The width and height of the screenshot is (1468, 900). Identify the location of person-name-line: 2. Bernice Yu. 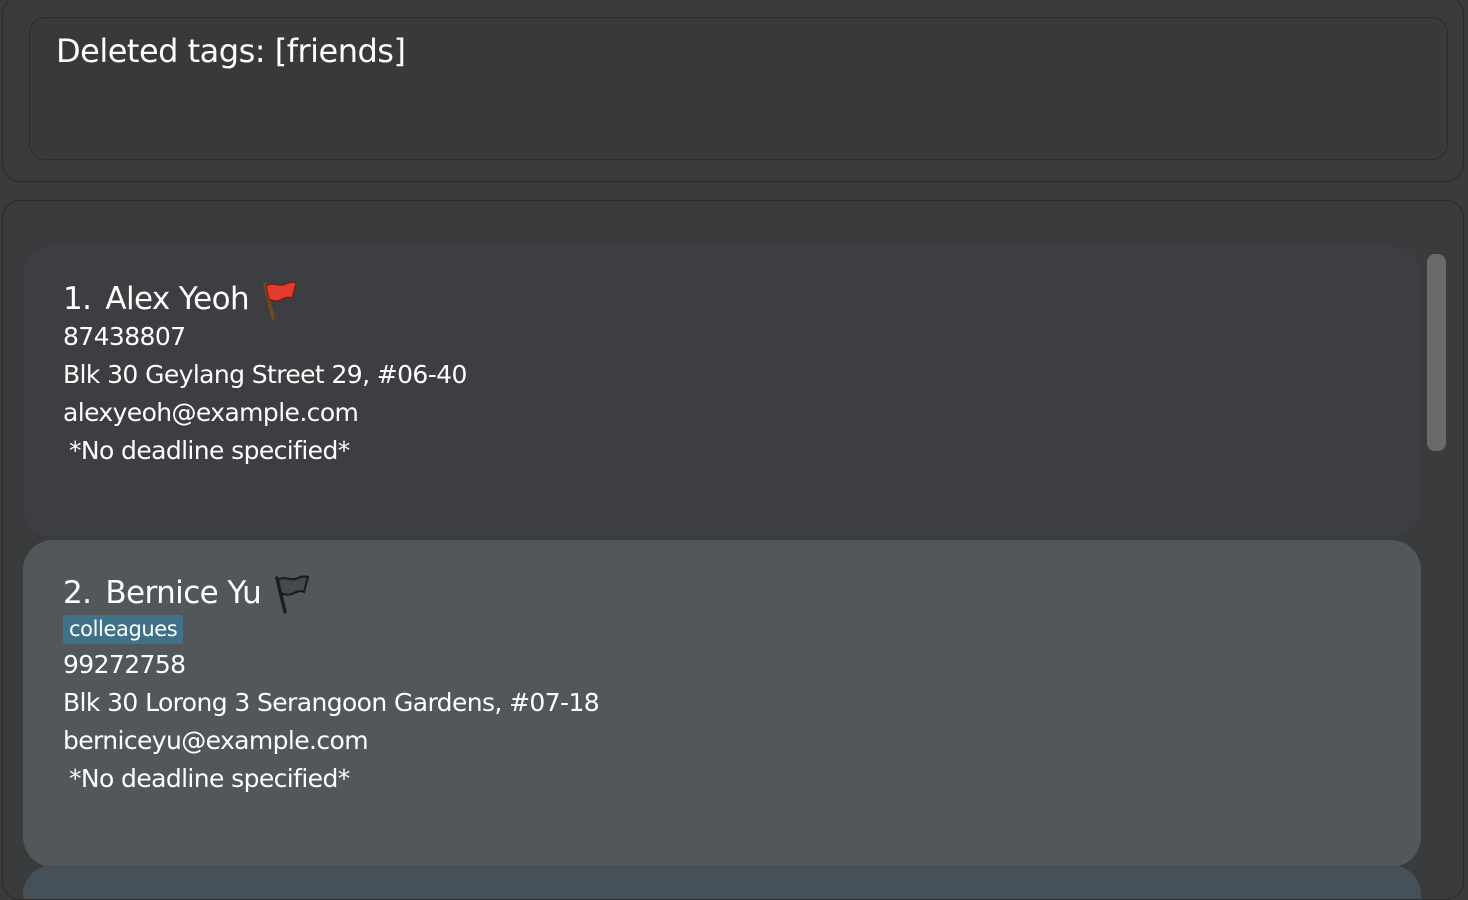
(188, 593).